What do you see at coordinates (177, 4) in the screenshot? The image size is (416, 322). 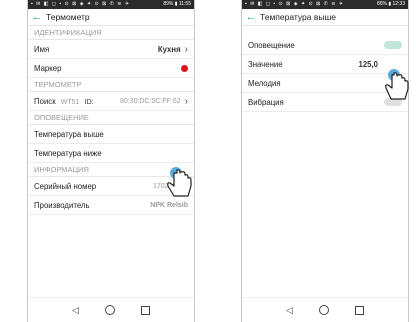 I see `status-battery-time: 89% ▮ 11:55` at bounding box center [177, 4].